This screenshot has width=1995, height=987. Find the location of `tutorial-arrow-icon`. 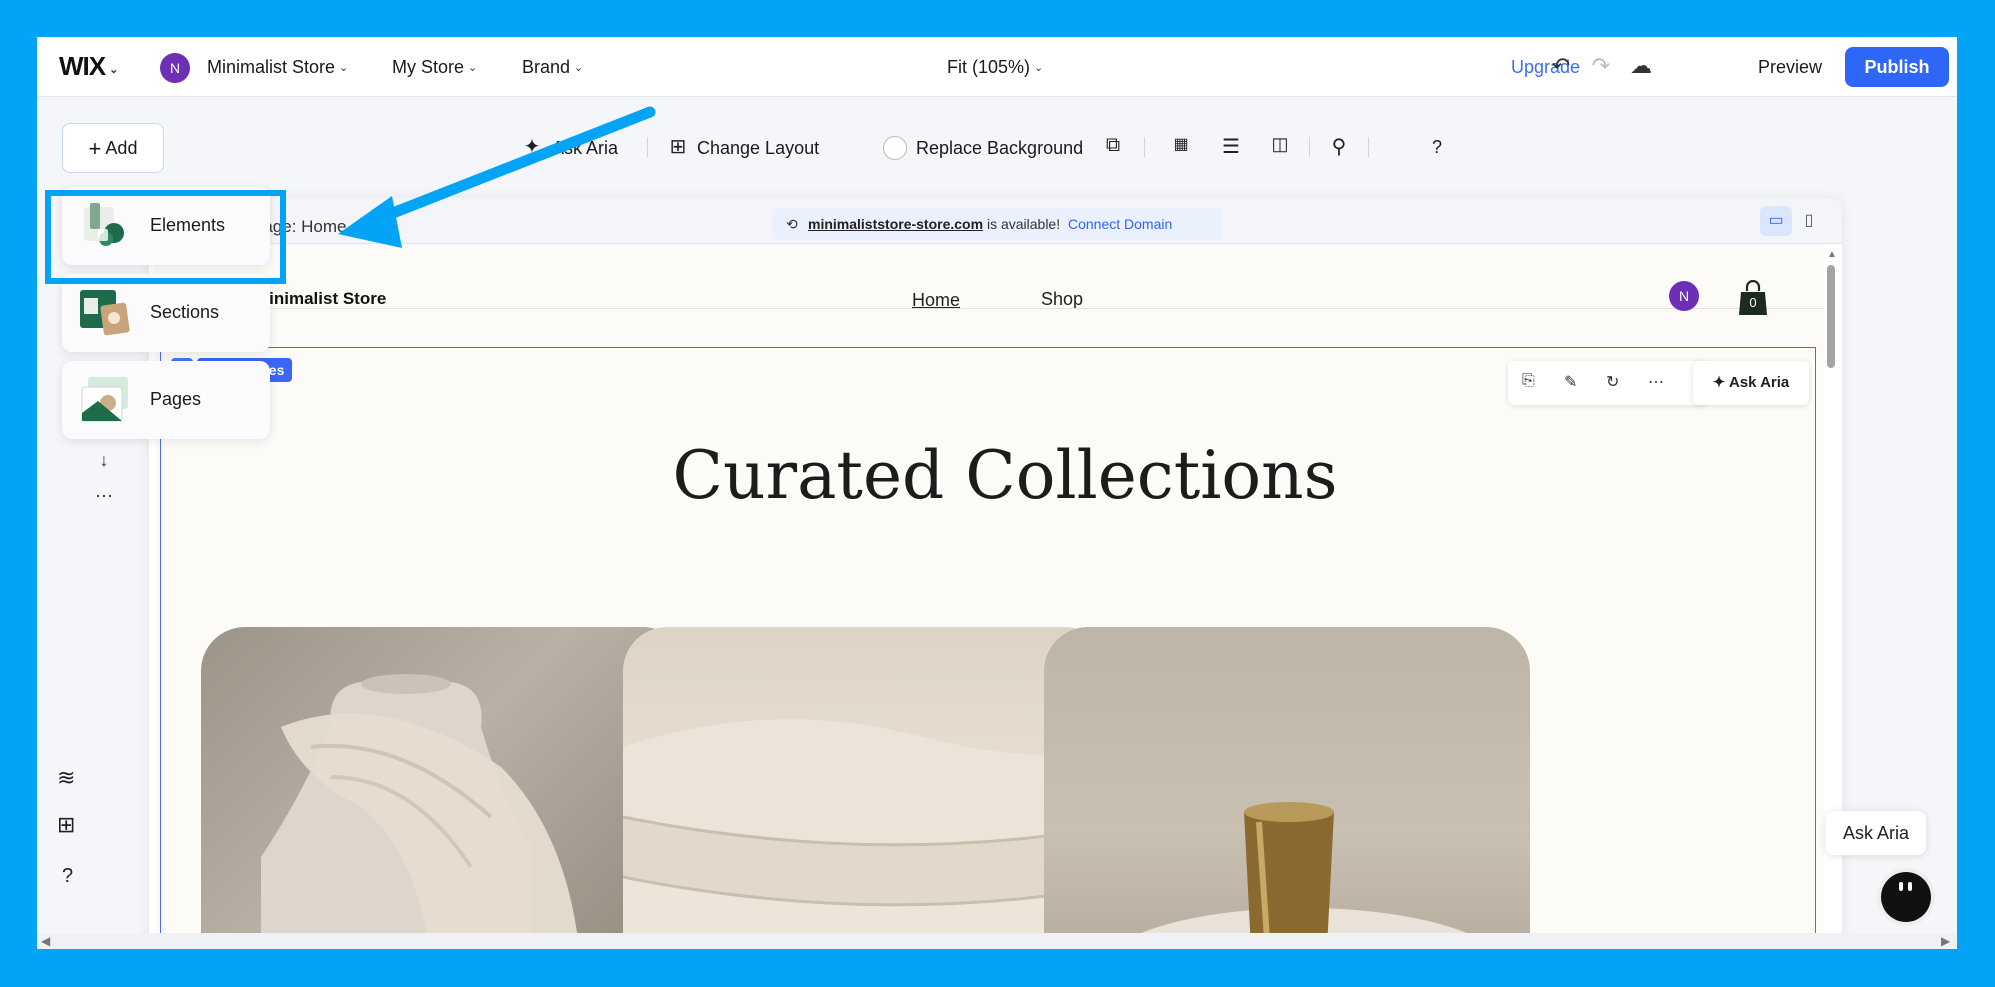

tutorial-arrow-icon is located at coordinates (497, 177).